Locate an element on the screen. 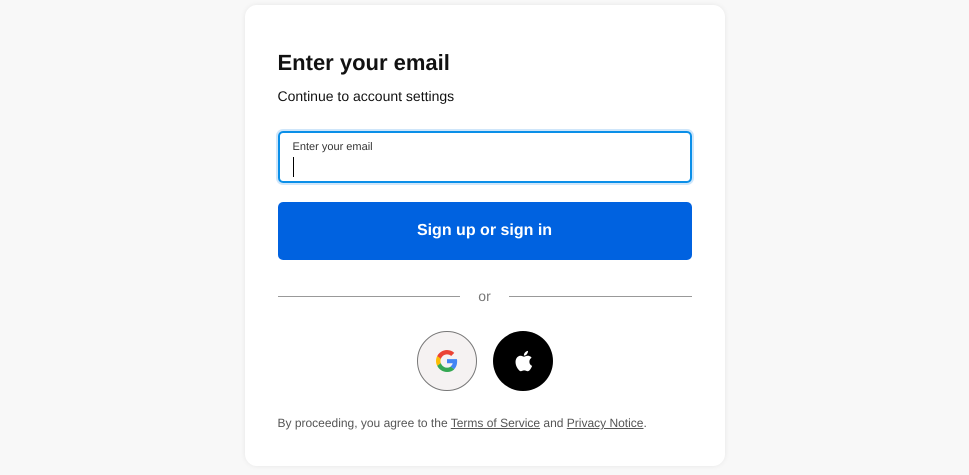 Image resolution: width=969 pixels, height=475 pixels. email-field: Enter your email is located at coordinates (485, 157).